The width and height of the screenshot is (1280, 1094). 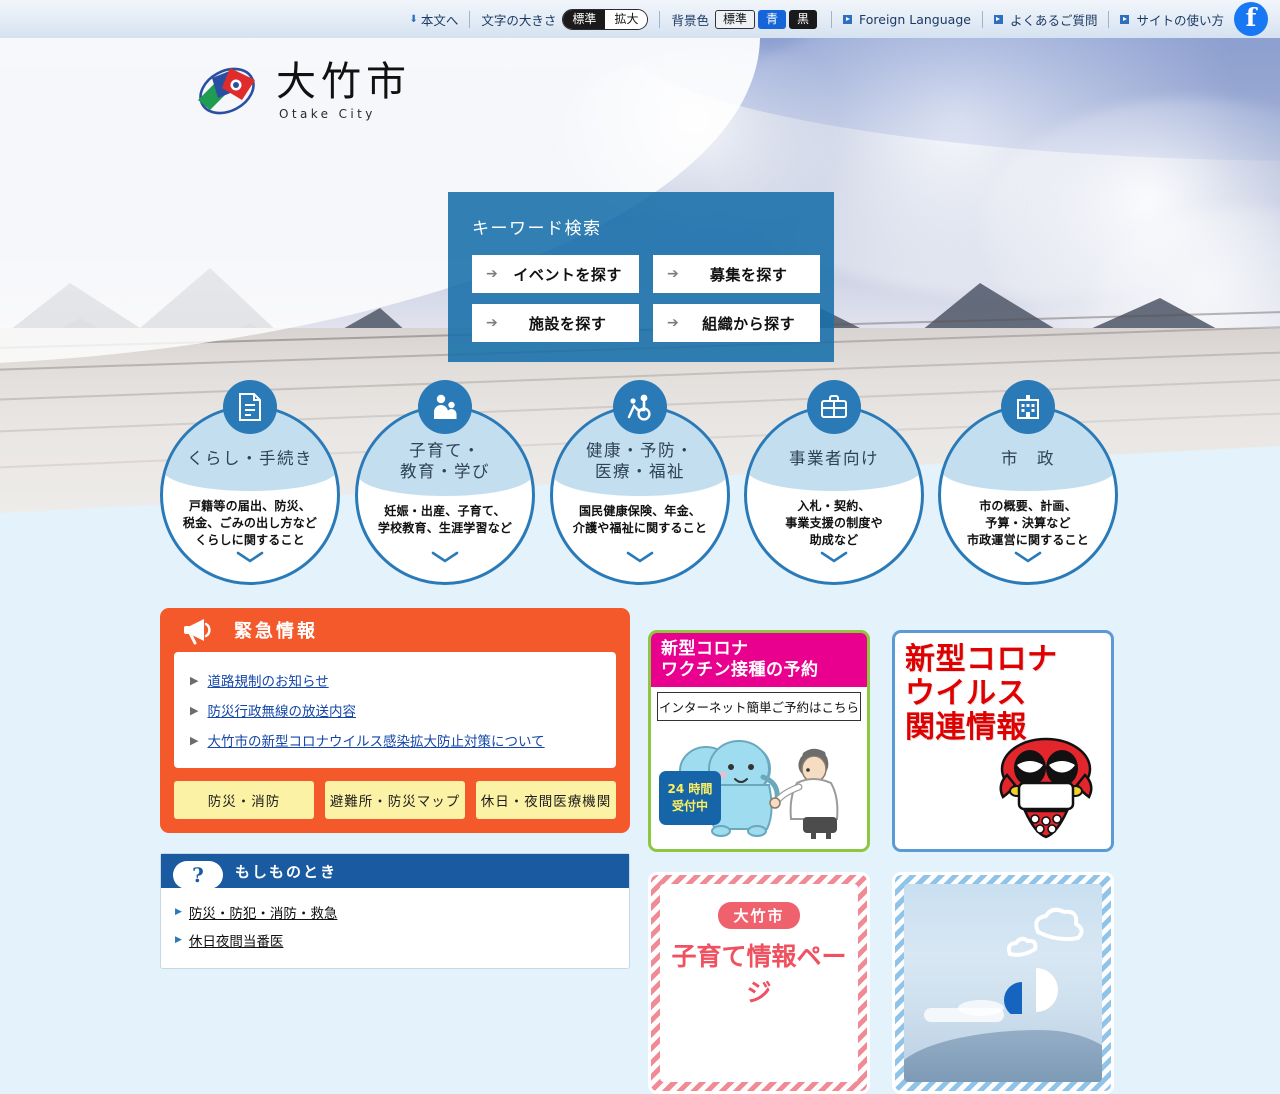 What do you see at coordinates (626, 19) in the screenshot?
I see `text-size-large-button: 拡大` at bounding box center [626, 19].